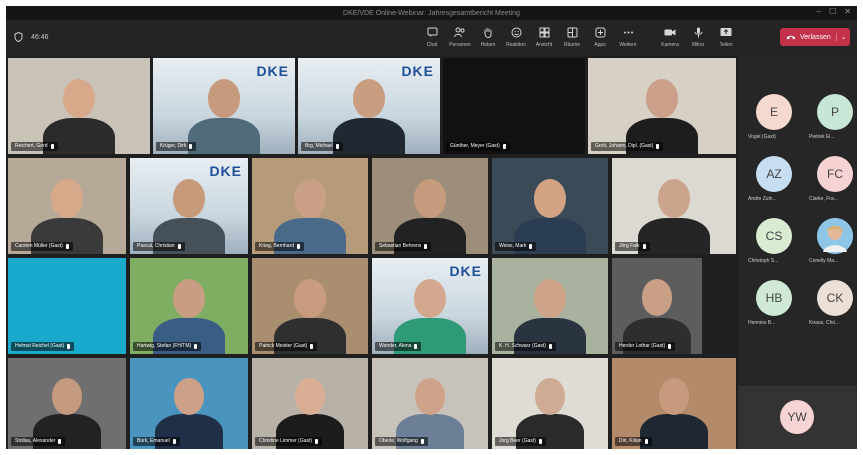 This screenshot has height=455, width=863. I want to click on participant-video-tile: Stollau, Alexander, so click(67, 403).